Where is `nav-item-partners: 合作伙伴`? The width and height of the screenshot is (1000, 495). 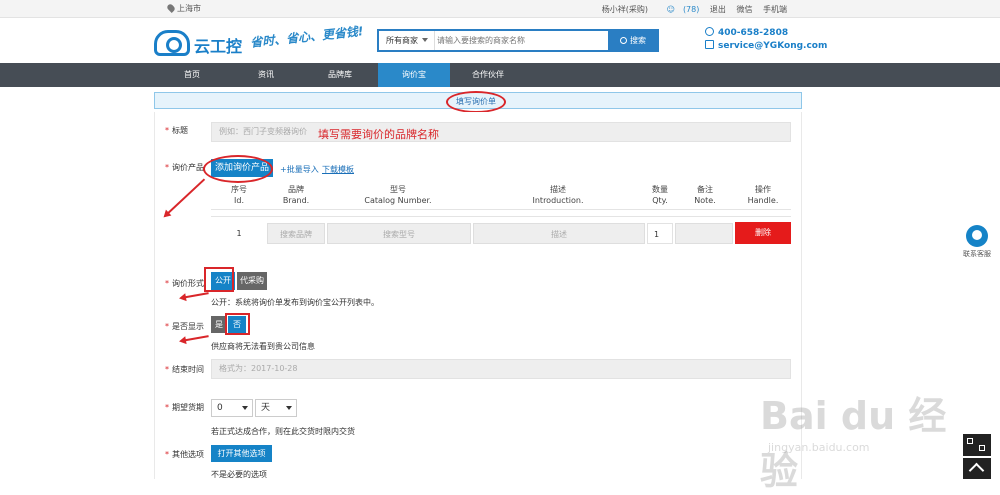 nav-item-partners: 合作伙伴 is located at coordinates (488, 75).